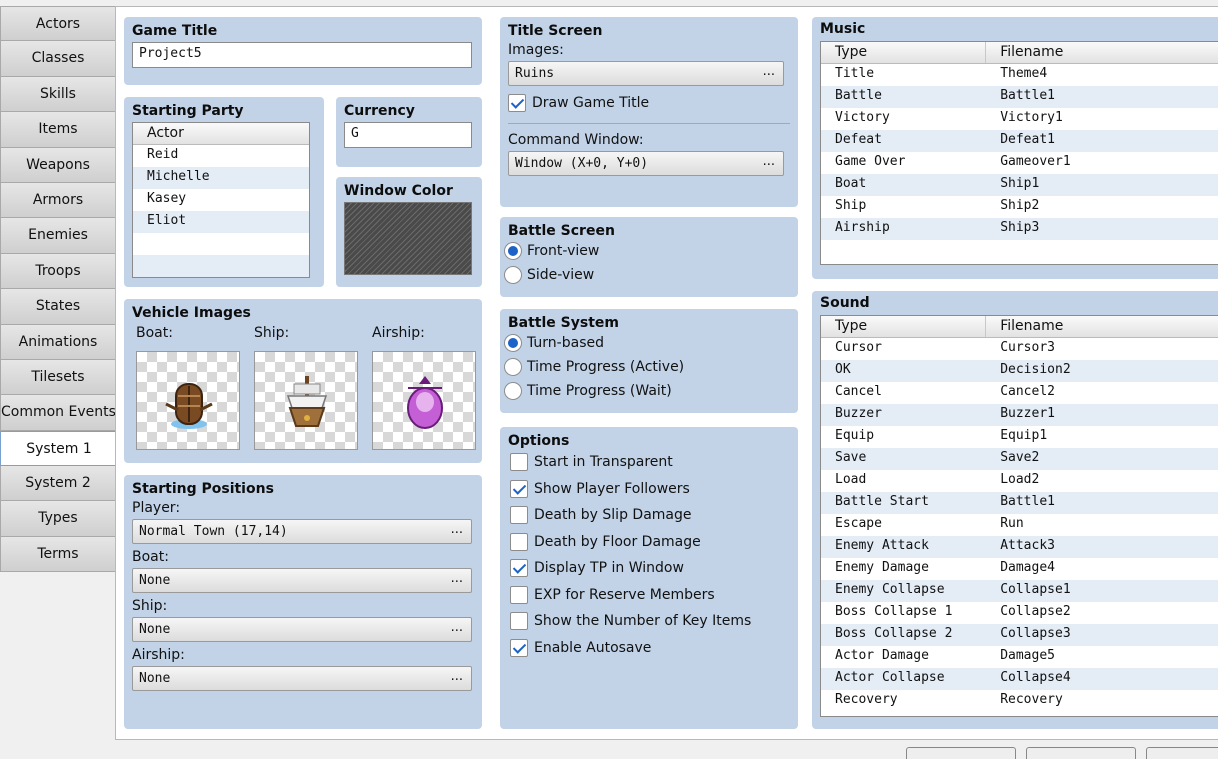 This screenshot has height=759, width=1218. Describe the element at coordinates (647, 367) in the screenshot. I see `battle-system-option: Time Progress (Active)` at that location.